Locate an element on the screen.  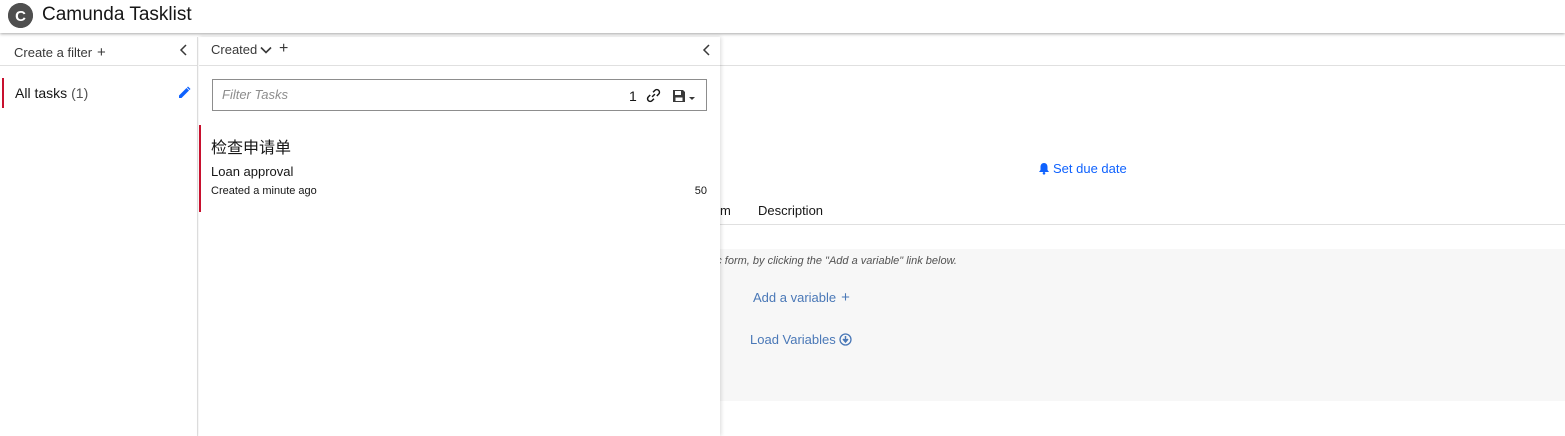
create-filter-button: Create a filter + is located at coordinates (60, 52).